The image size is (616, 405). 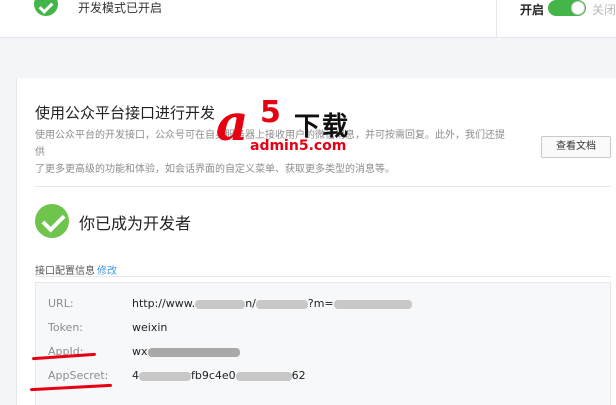 What do you see at coordinates (46, 8) in the screenshot?
I see `check-circle-icon` at bounding box center [46, 8].